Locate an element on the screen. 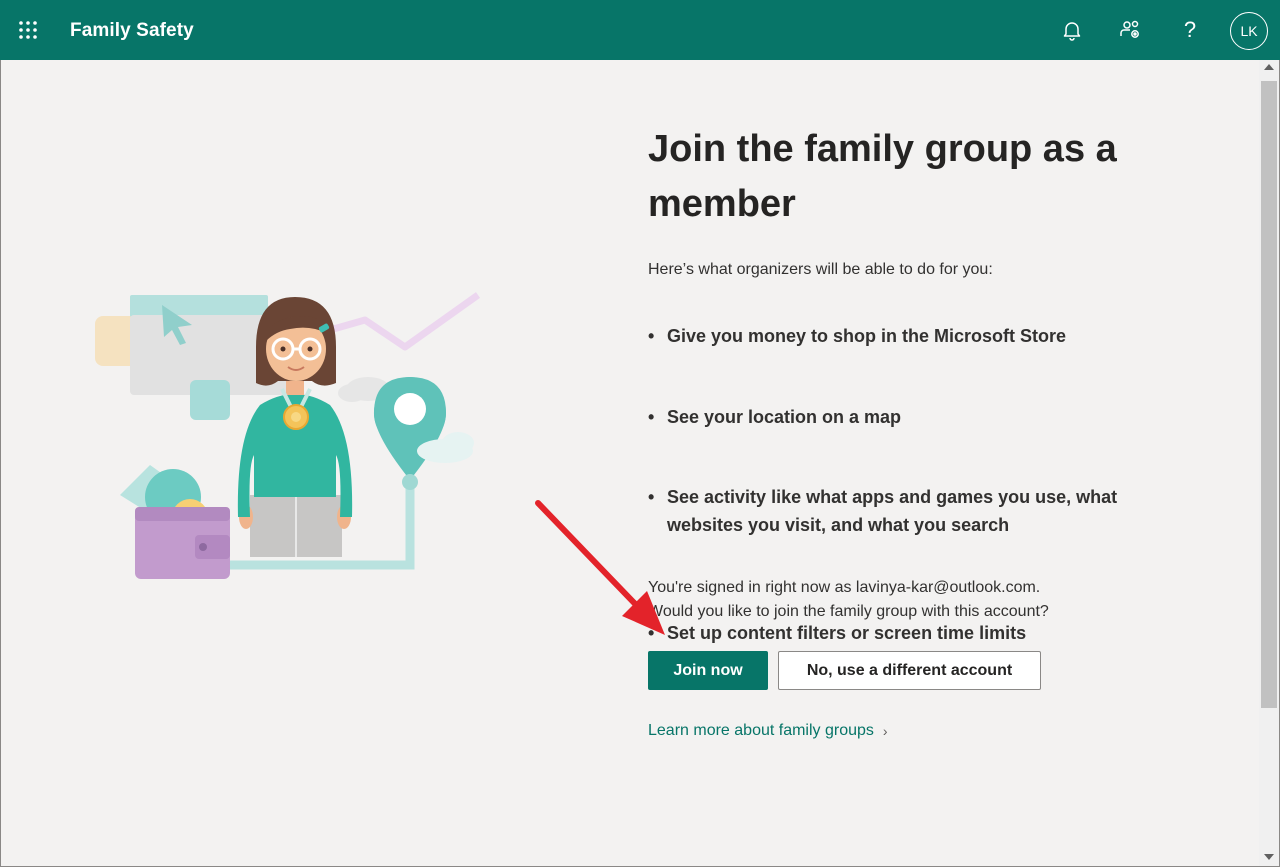  join-now-button: Join now is located at coordinates (708, 670).